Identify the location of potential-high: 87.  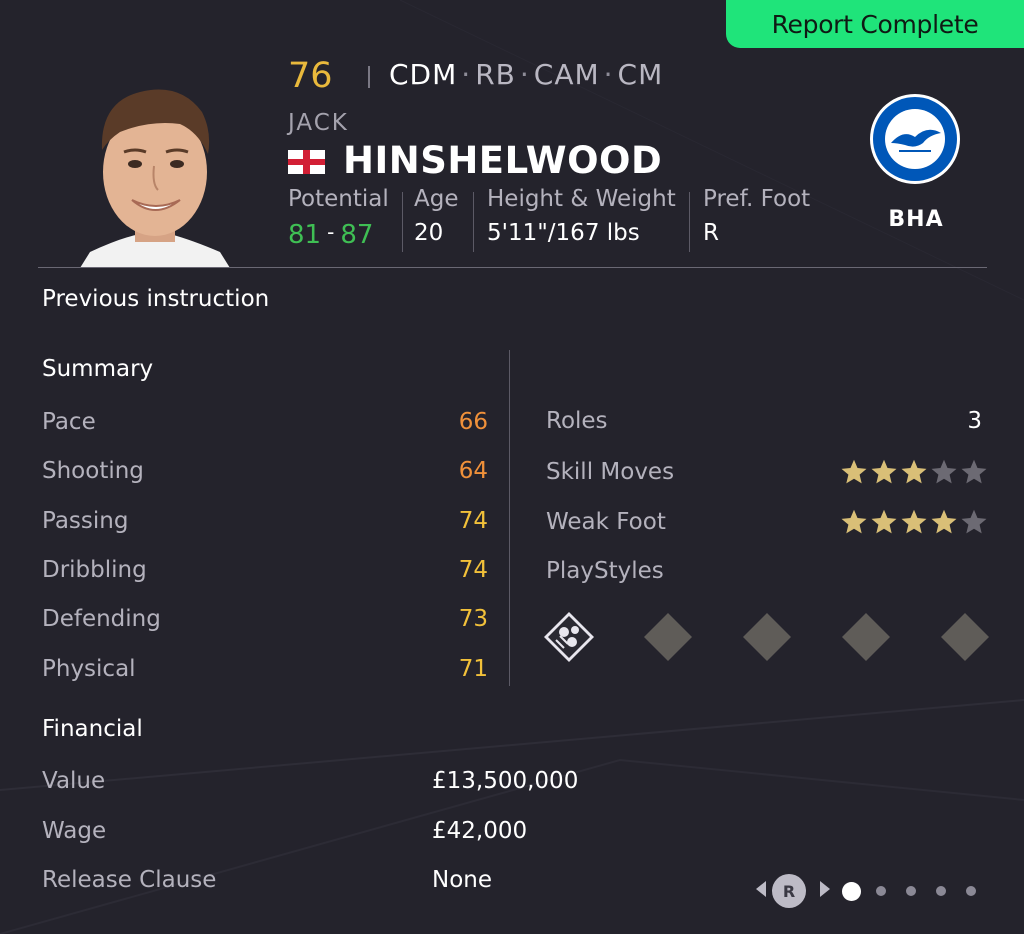
(357, 235).